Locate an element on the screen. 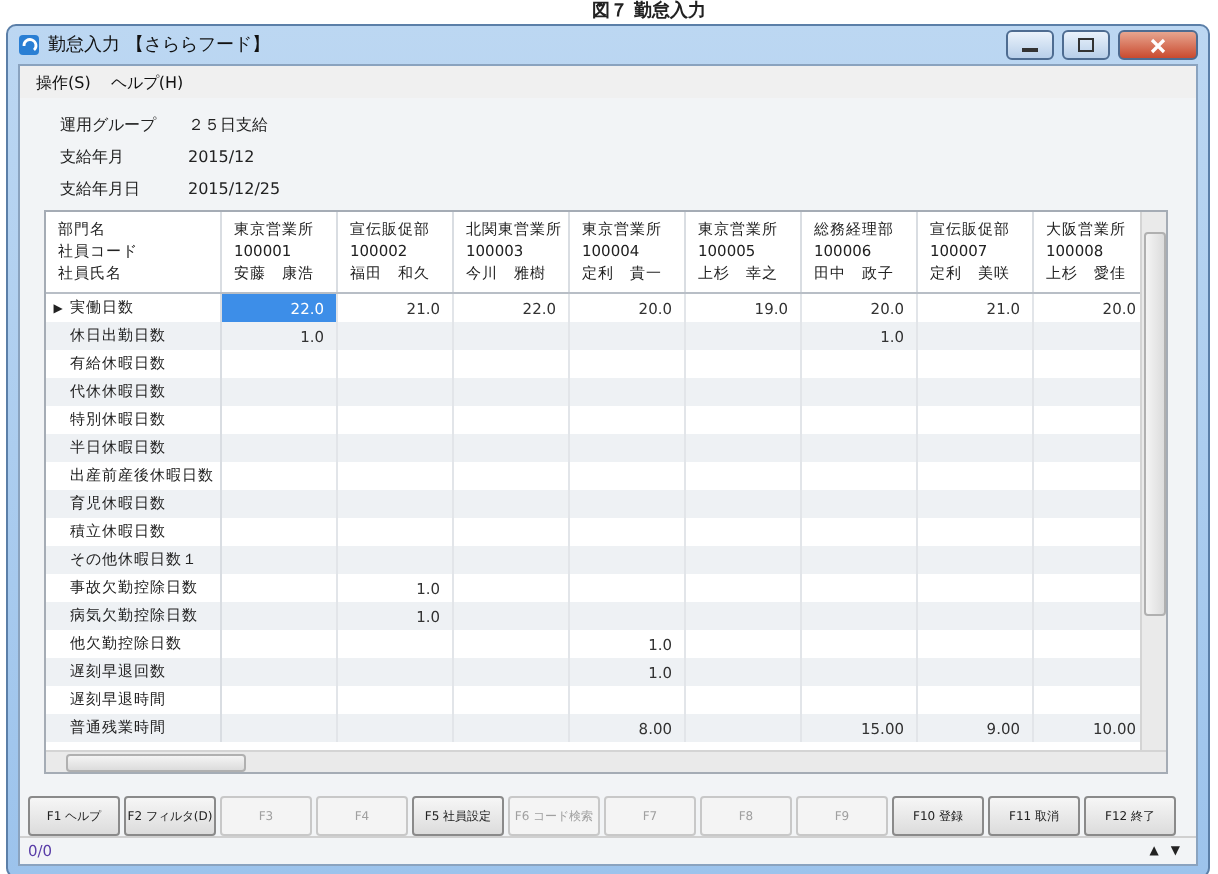 The height and width of the screenshot is (874, 1218). maximize-button is located at coordinates (1086, 45).